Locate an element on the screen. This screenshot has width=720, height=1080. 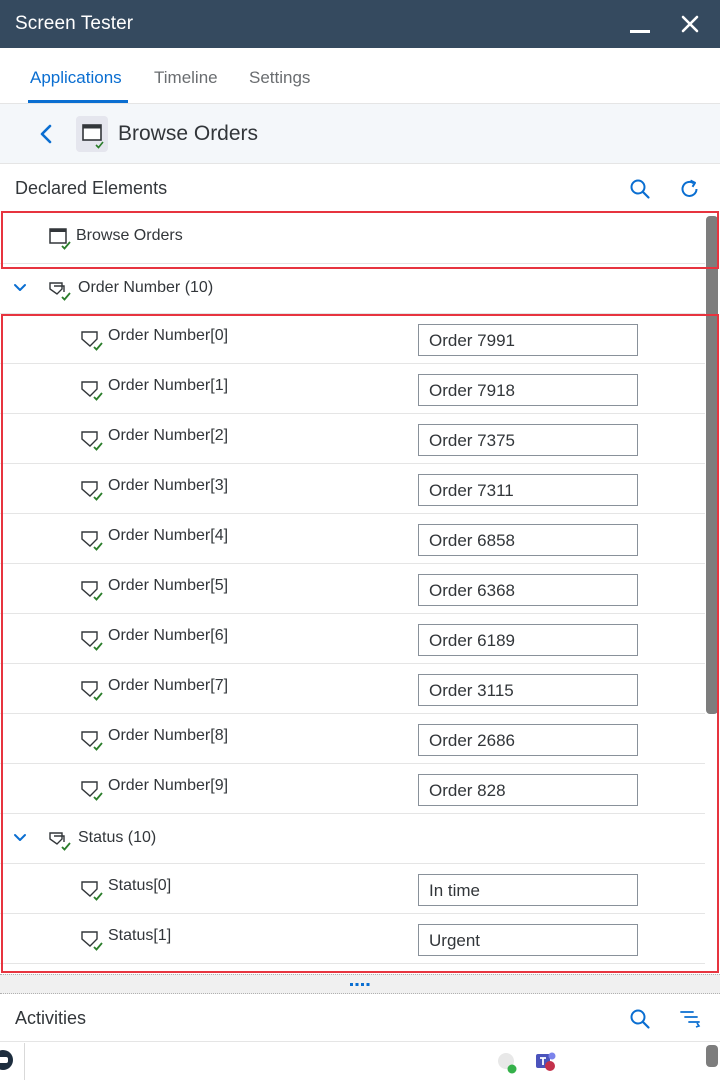
splitter-grip-icon is located at coordinates (360, 985).